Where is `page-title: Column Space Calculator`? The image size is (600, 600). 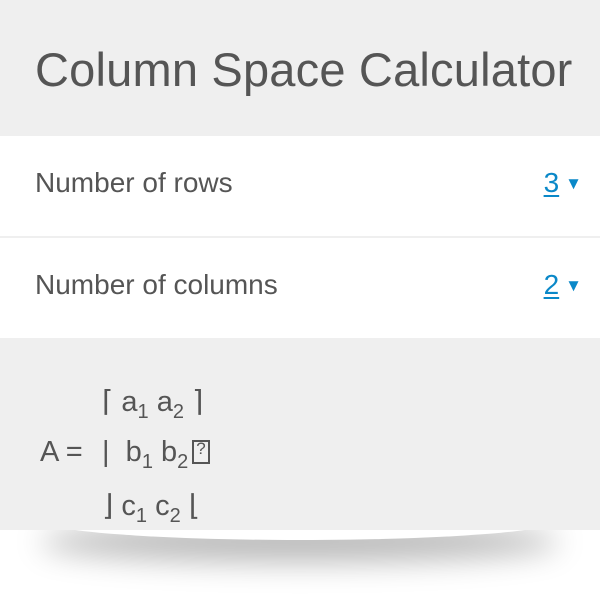 page-title: Column Space Calculator is located at coordinates (304, 69).